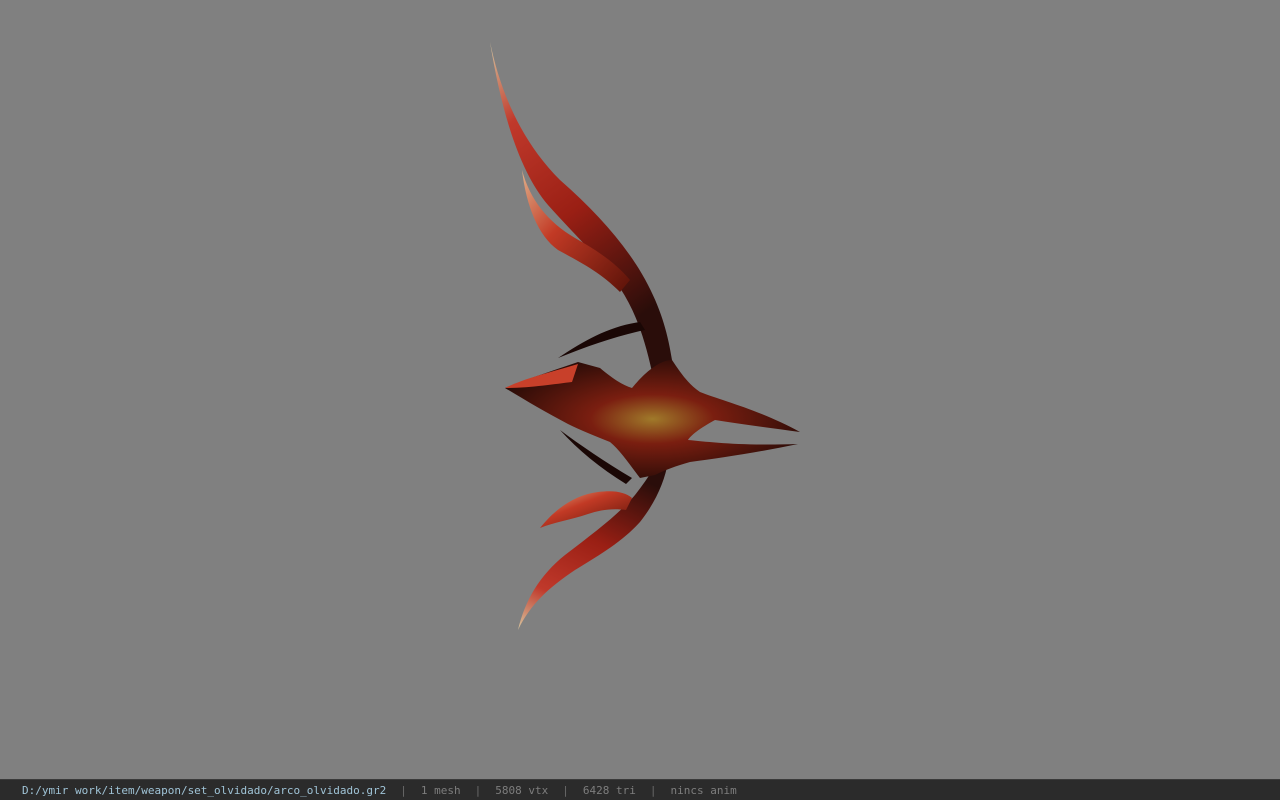  I want to click on bow-spike-upper, so click(601, 340).